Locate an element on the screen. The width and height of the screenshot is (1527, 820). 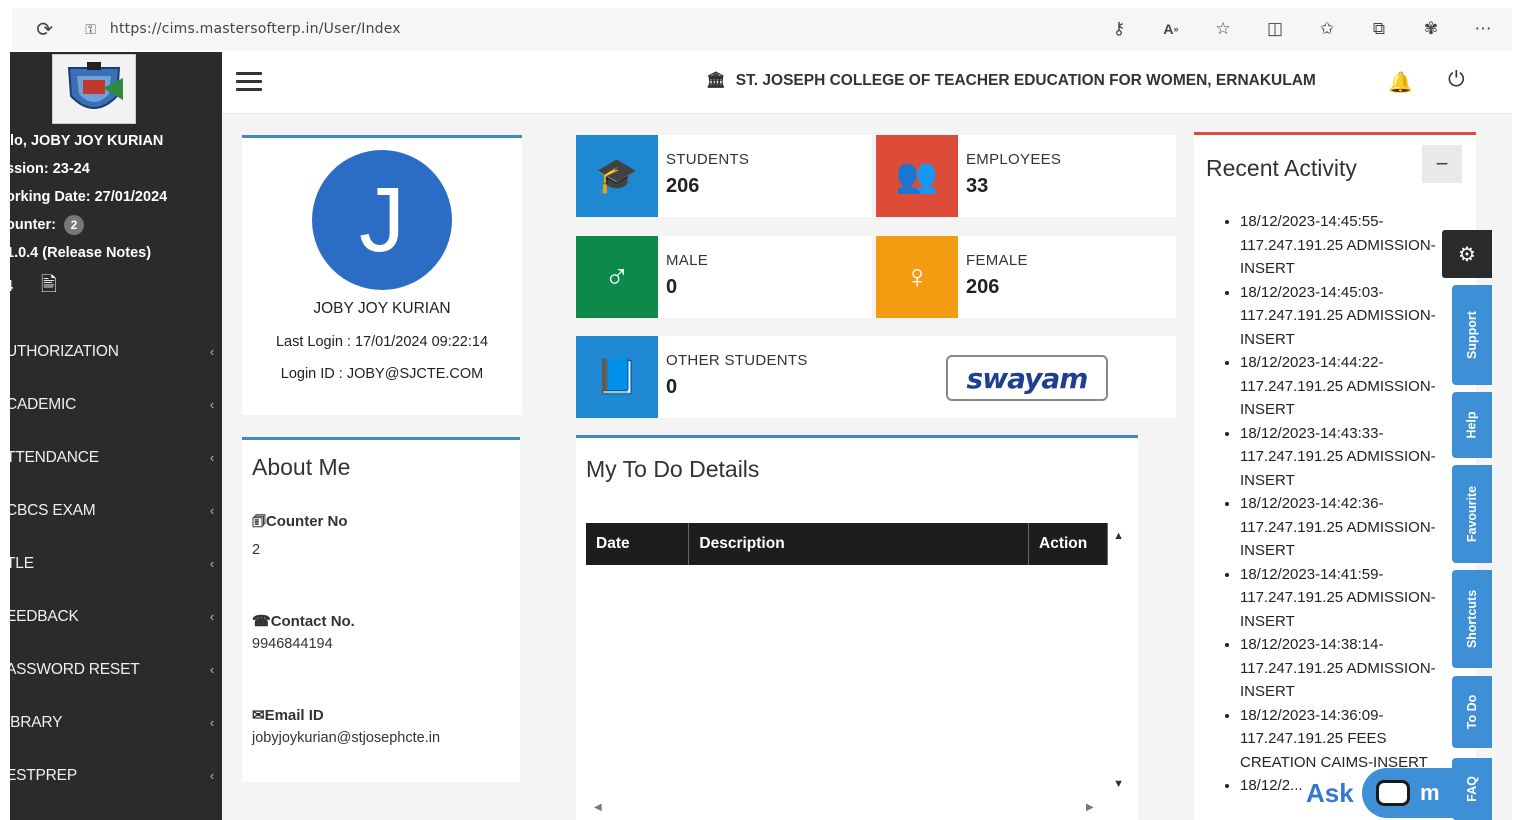
other-students-label: OTHER STUDENTS is located at coordinates (737, 360).